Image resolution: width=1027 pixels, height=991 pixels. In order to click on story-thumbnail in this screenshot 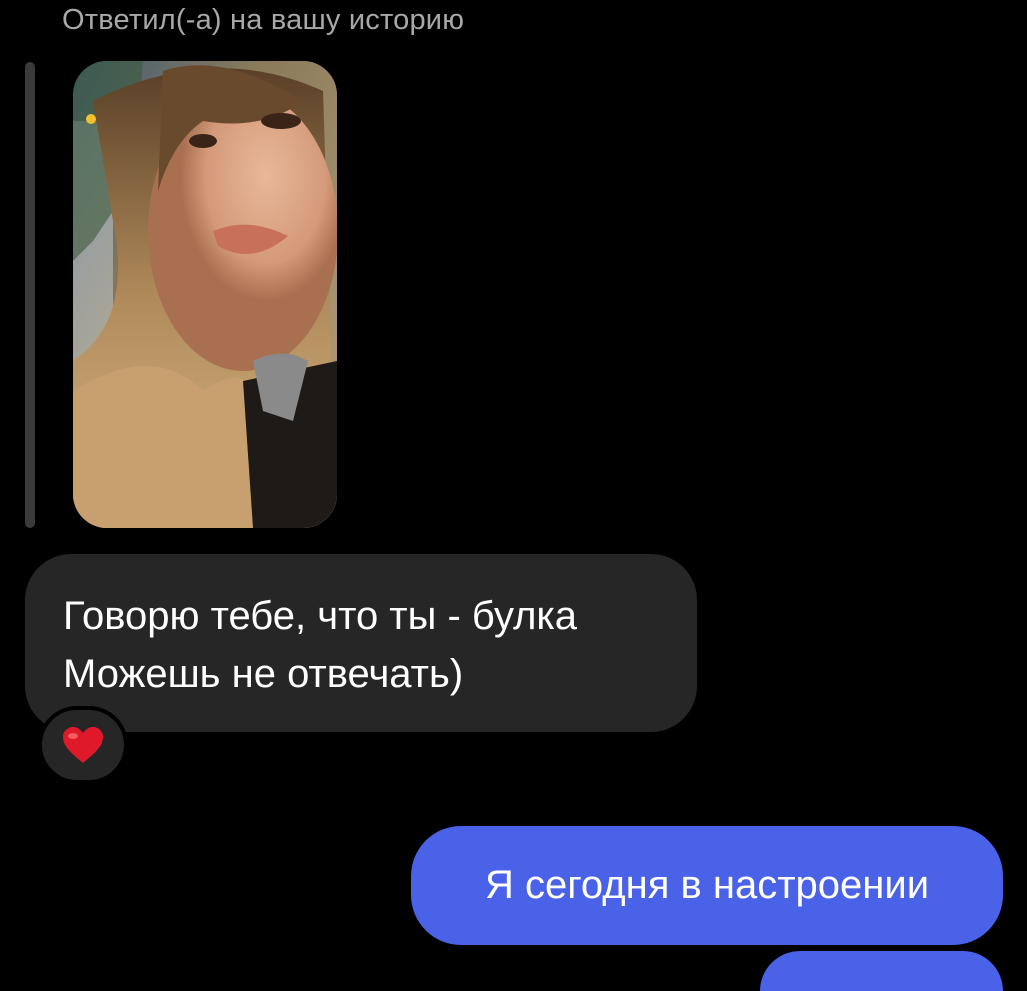, I will do `click(205, 294)`.